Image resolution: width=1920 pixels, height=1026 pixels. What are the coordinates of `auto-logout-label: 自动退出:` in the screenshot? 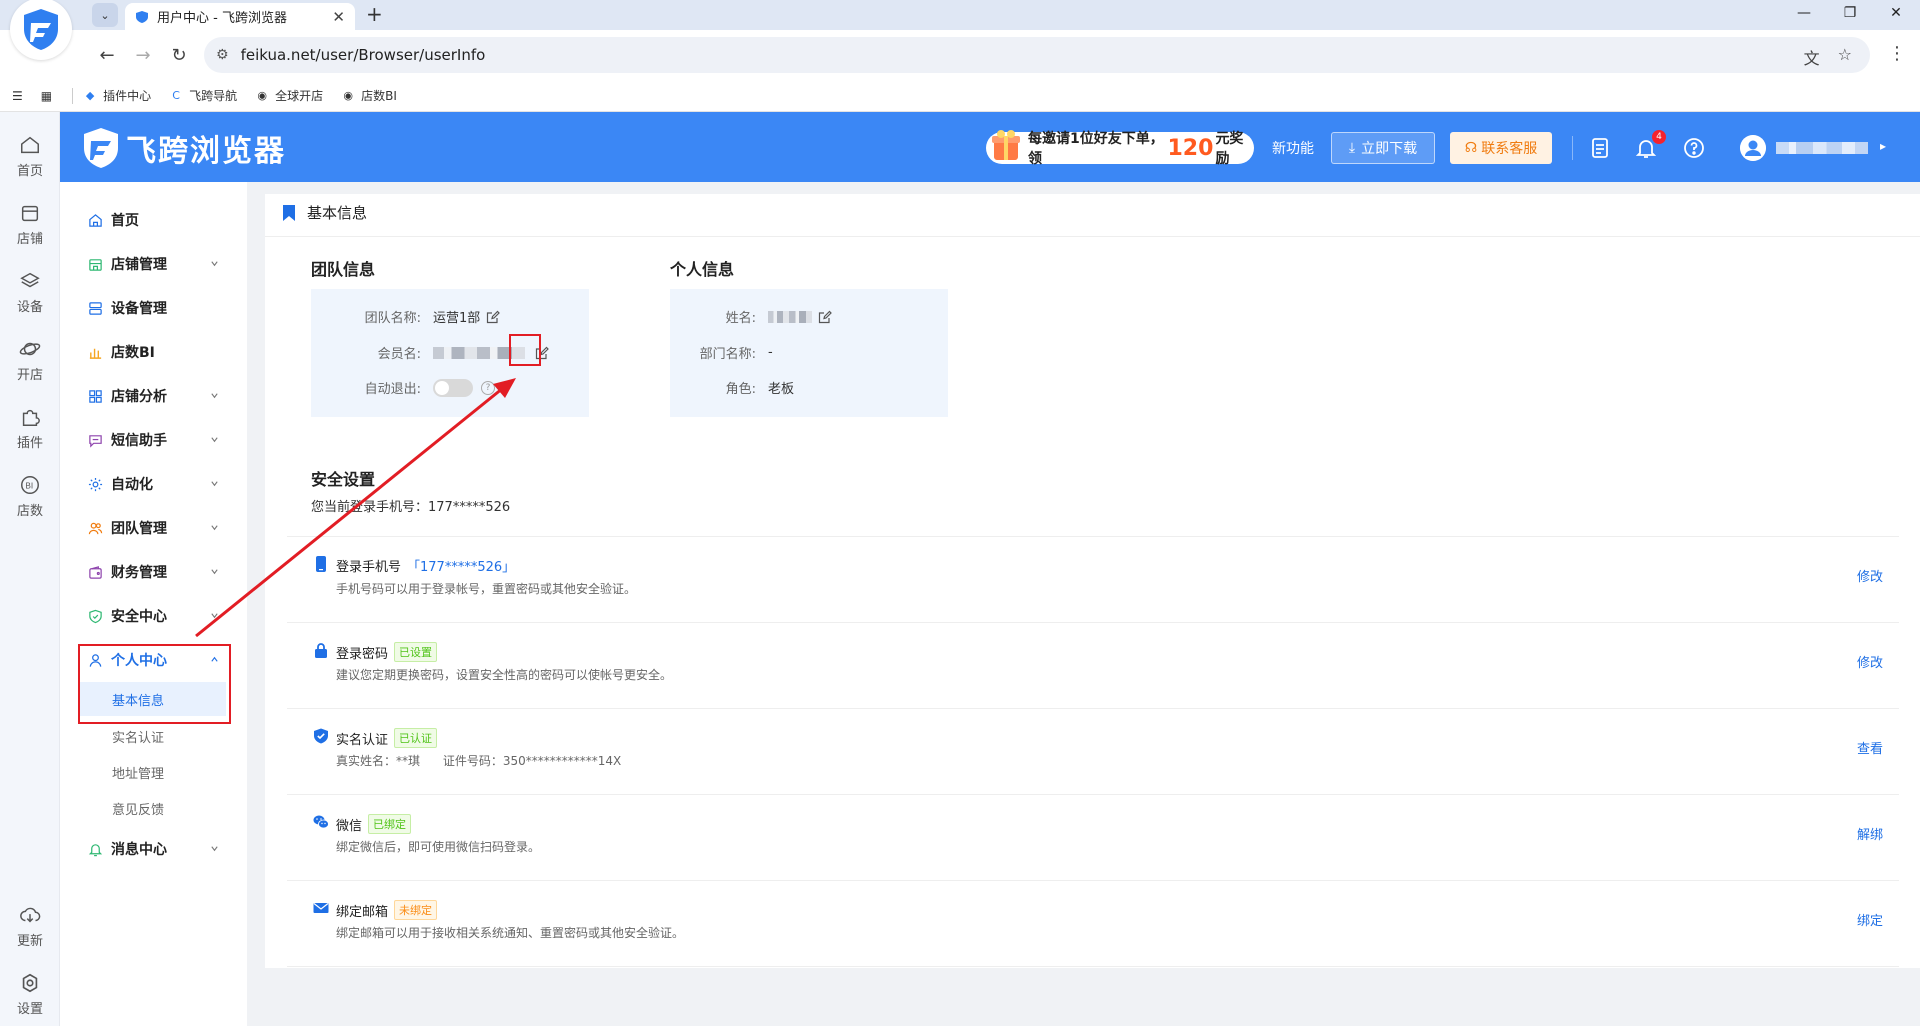 It's located at (392, 389).